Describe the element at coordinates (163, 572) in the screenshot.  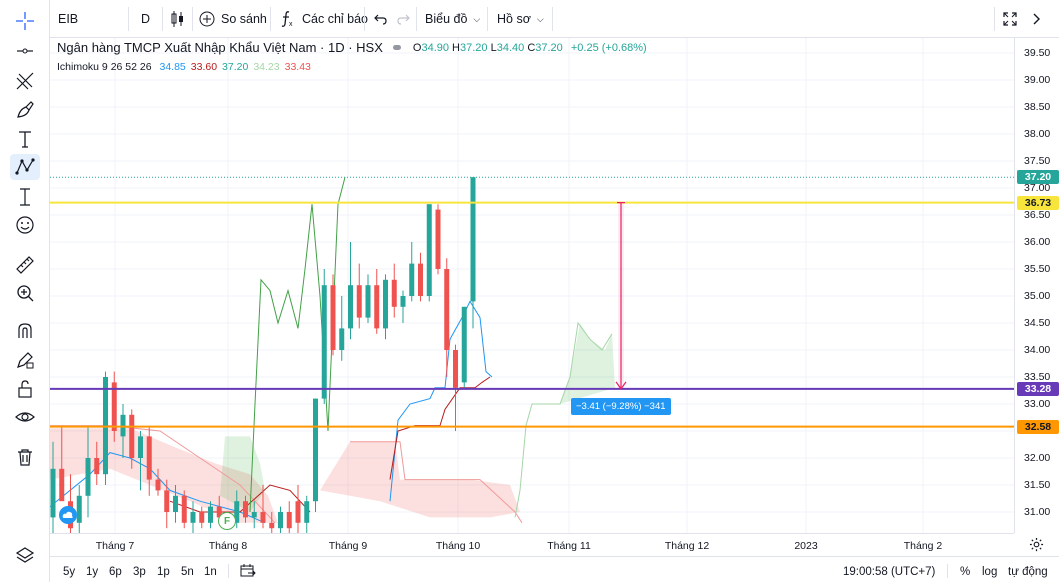
I see `range-1m: 1p` at that location.